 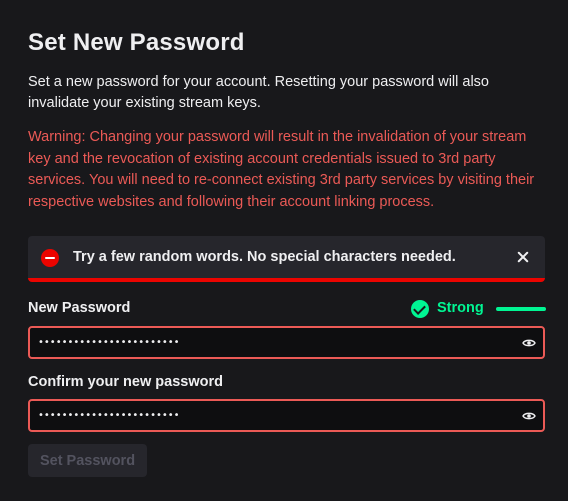 I want to click on new-password-field-wrapper, so click(x=286, y=342).